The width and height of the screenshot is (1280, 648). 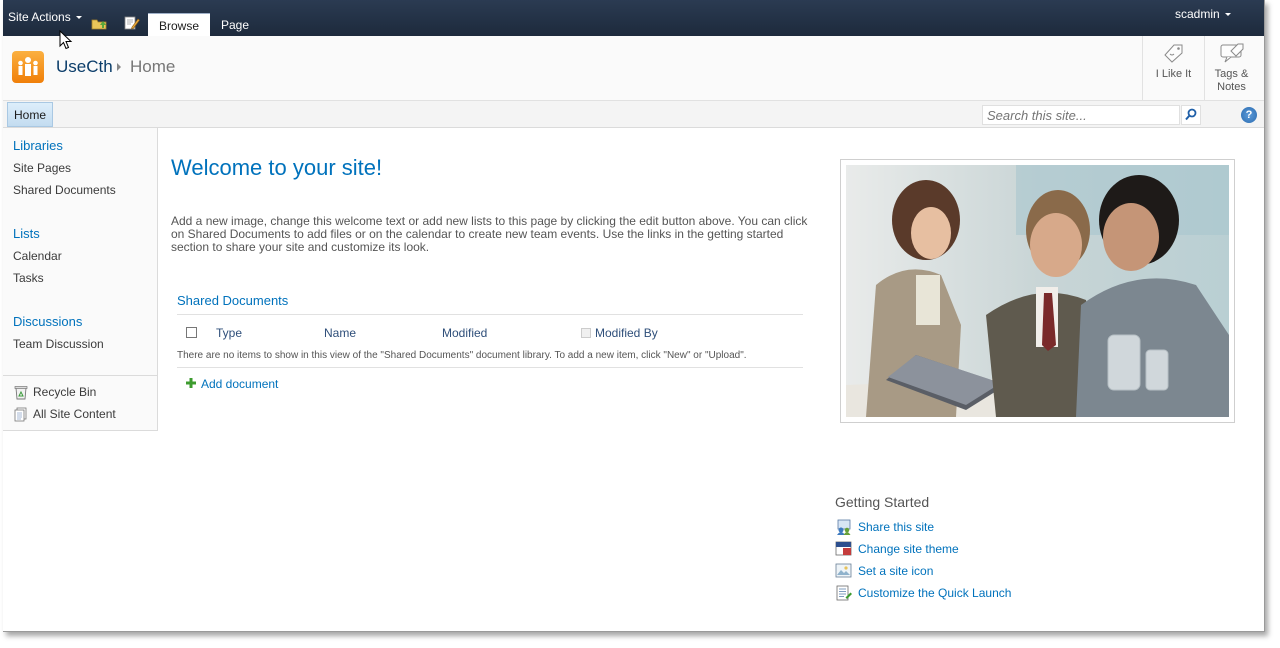 I want to click on search-icon, so click(x=1191, y=114).